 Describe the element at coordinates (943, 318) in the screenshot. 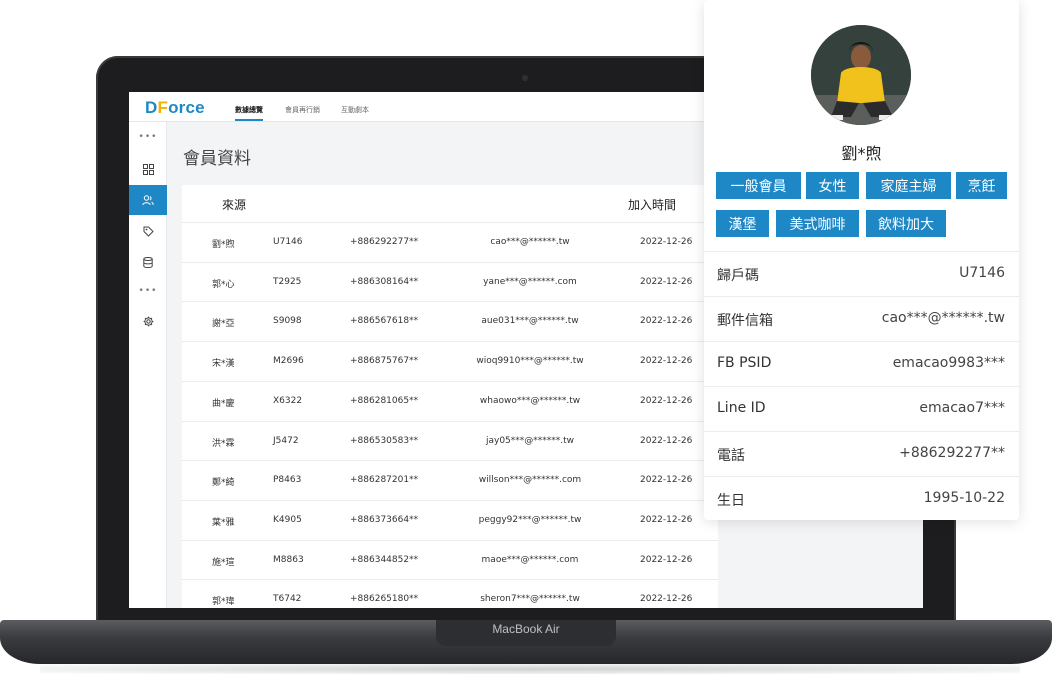

I see `profile-field-value: cao***@******.tw` at that location.